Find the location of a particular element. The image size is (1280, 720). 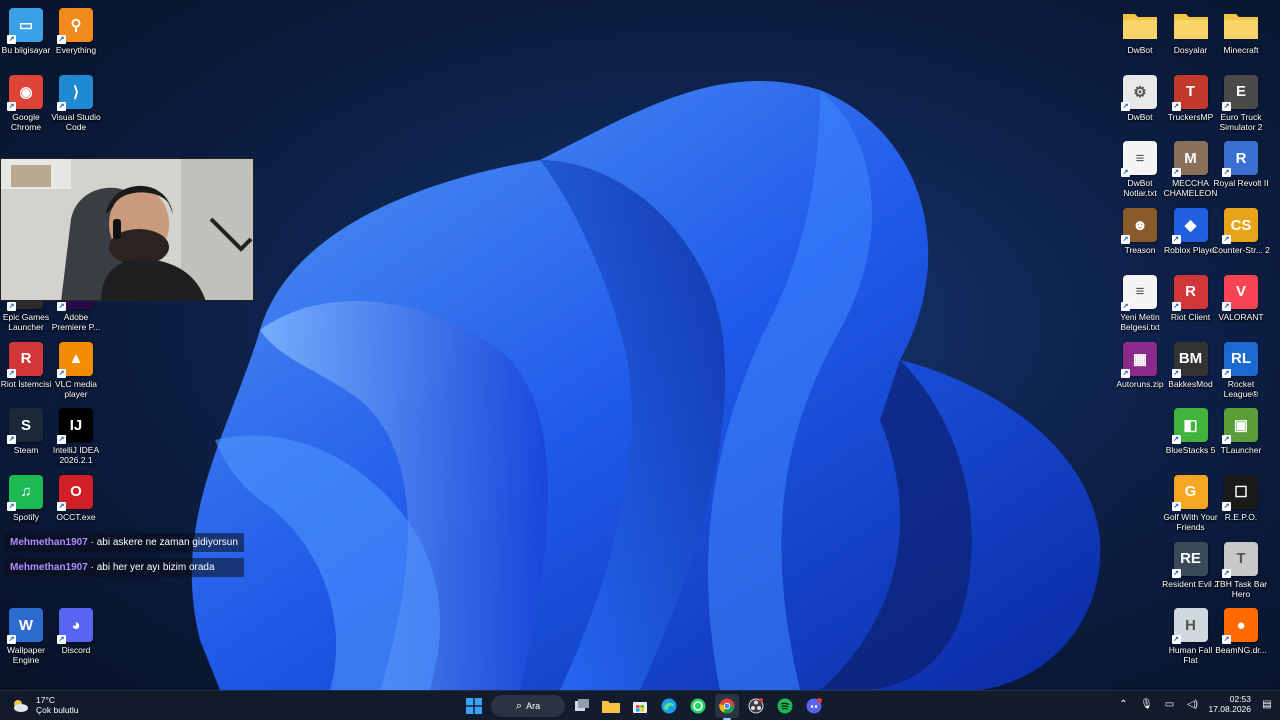

truckersmp-icon: T ↗ is located at coordinates (1189, 92).